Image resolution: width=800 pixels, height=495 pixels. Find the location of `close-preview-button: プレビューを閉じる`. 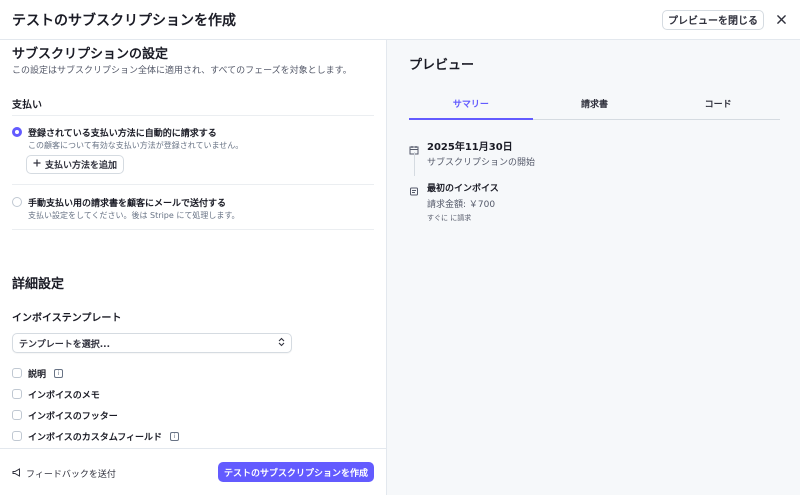

close-preview-button: プレビューを閉じる is located at coordinates (713, 19).